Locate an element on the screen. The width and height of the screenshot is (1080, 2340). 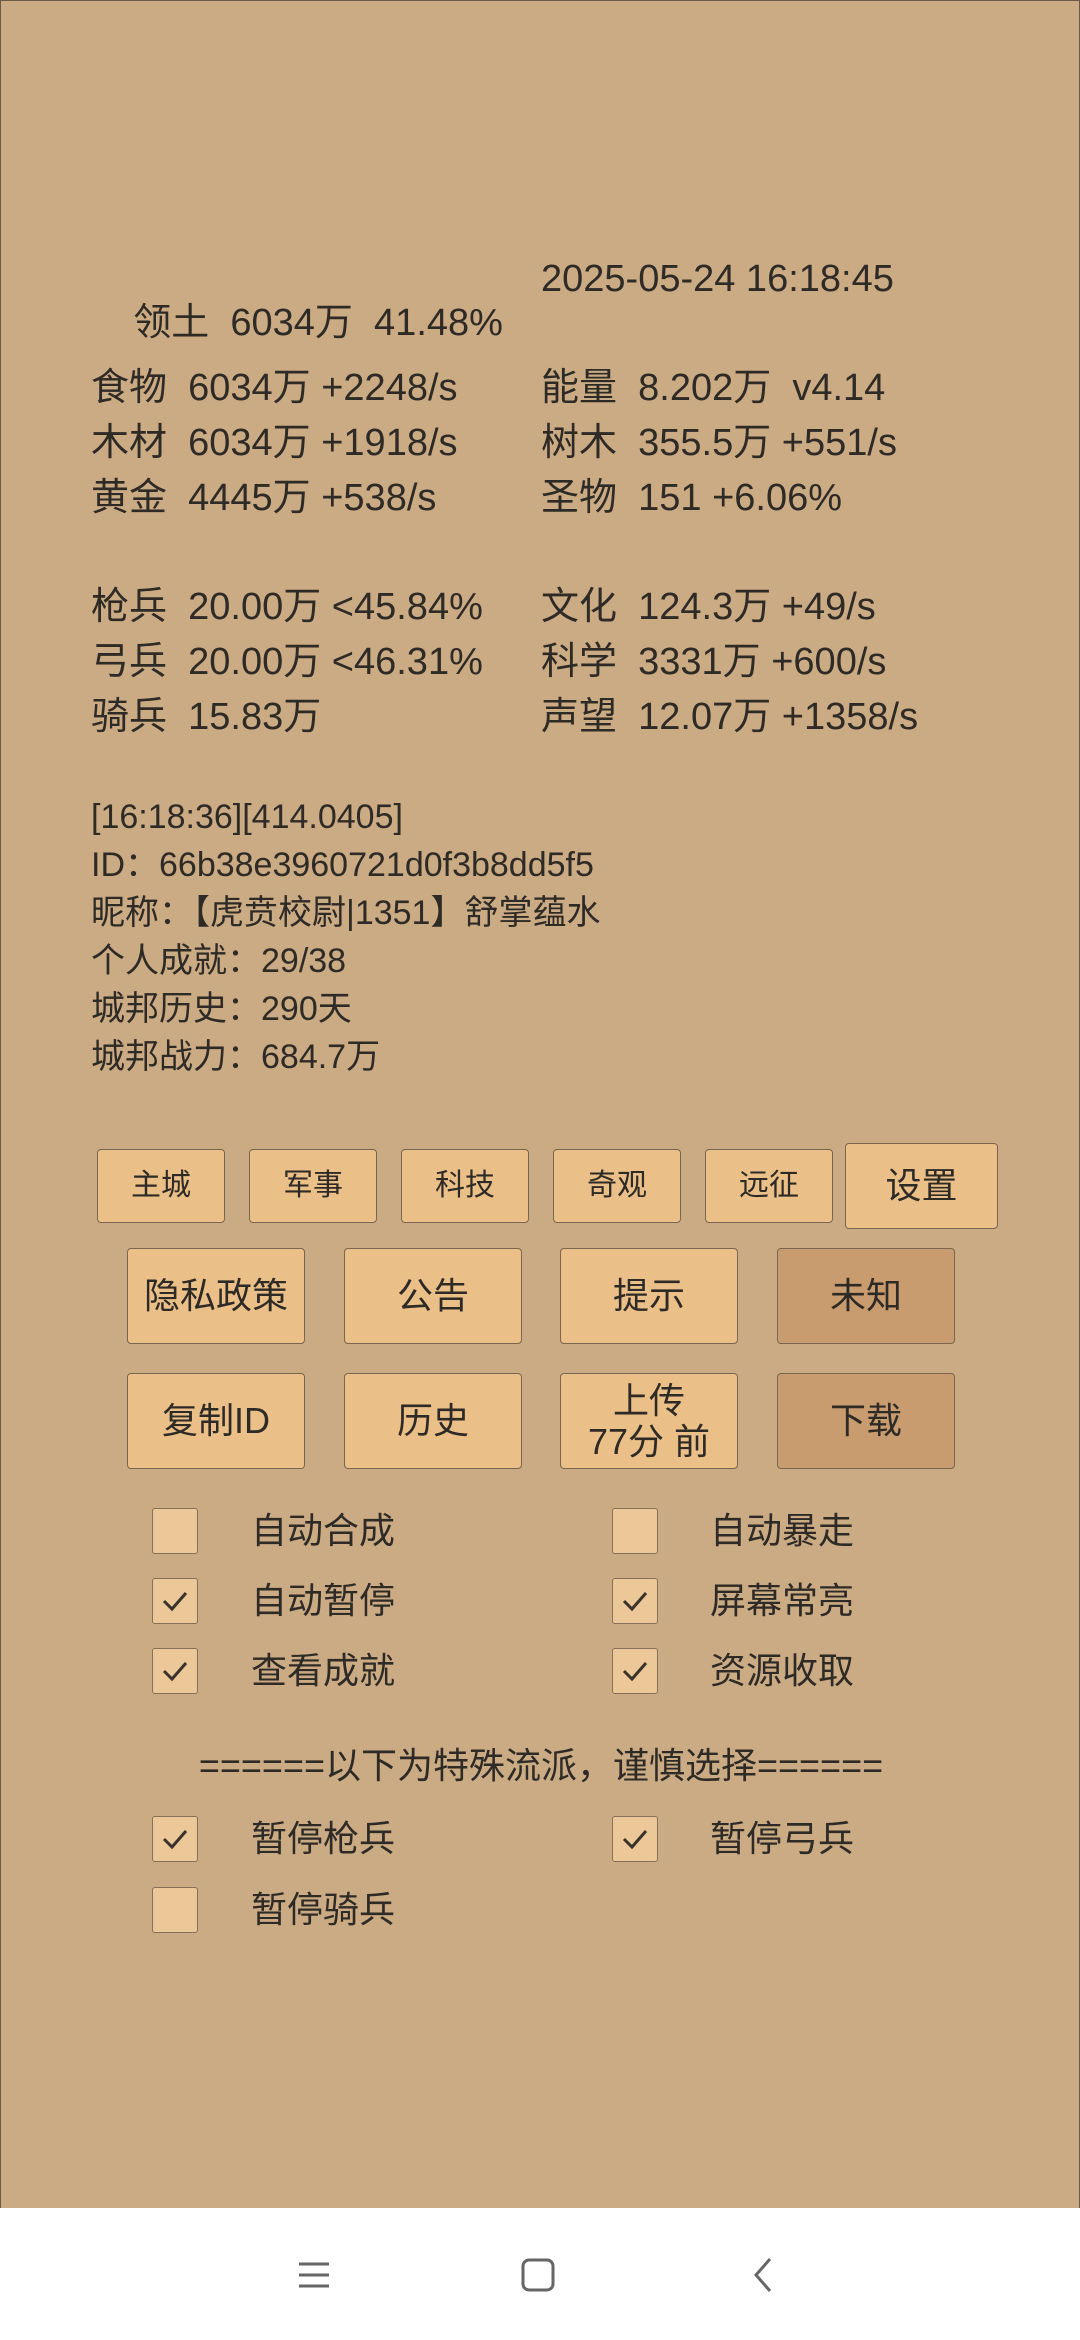
pause-spearmen-label: 暂停枪兵 is located at coordinates (323, 1838).